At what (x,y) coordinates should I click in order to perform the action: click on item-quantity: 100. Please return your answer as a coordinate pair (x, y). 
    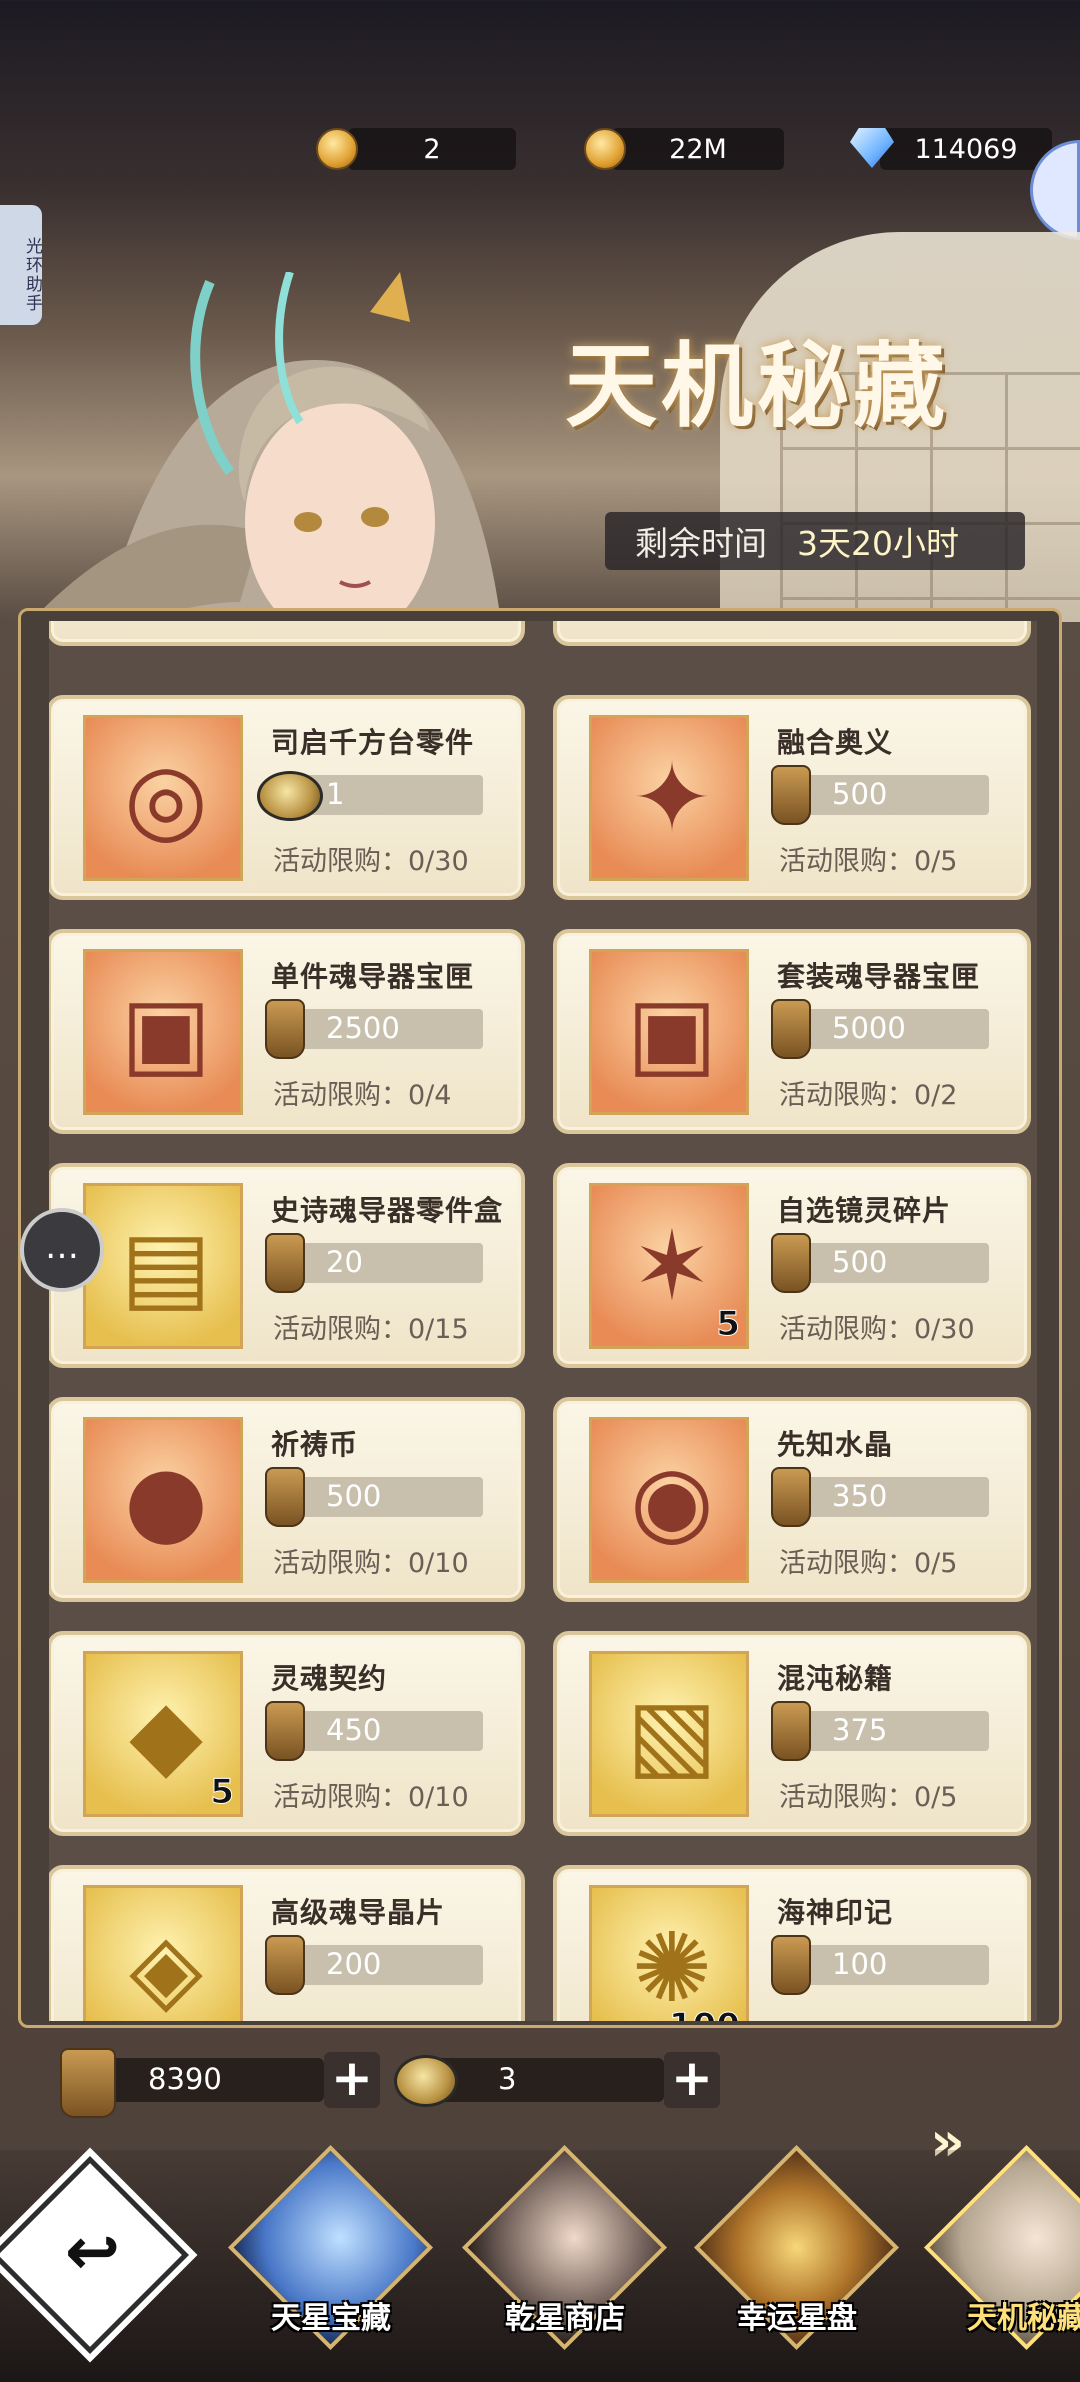
    Looking at the image, I should click on (705, 2014).